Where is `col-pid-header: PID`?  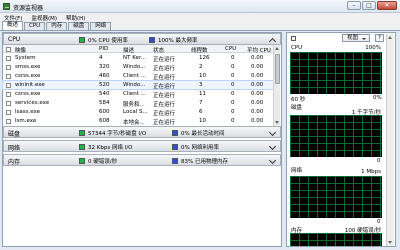
col-pid-header: PID is located at coordinates (103, 49).